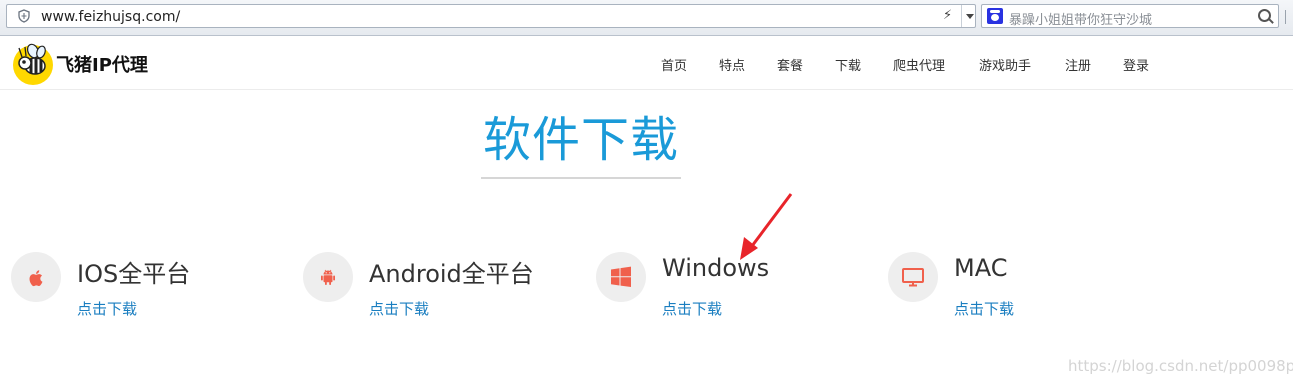 The width and height of the screenshot is (1293, 385). What do you see at coordinates (580, 140) in the screenshot?
I see `page-title: 软件下载` at bounding box center [580, 140].